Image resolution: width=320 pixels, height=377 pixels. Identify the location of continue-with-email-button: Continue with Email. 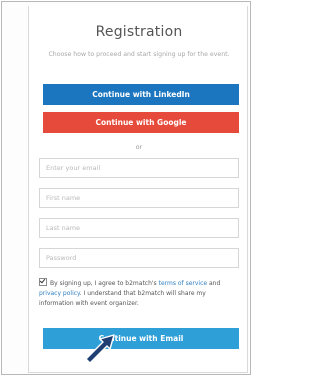
(141, 338).